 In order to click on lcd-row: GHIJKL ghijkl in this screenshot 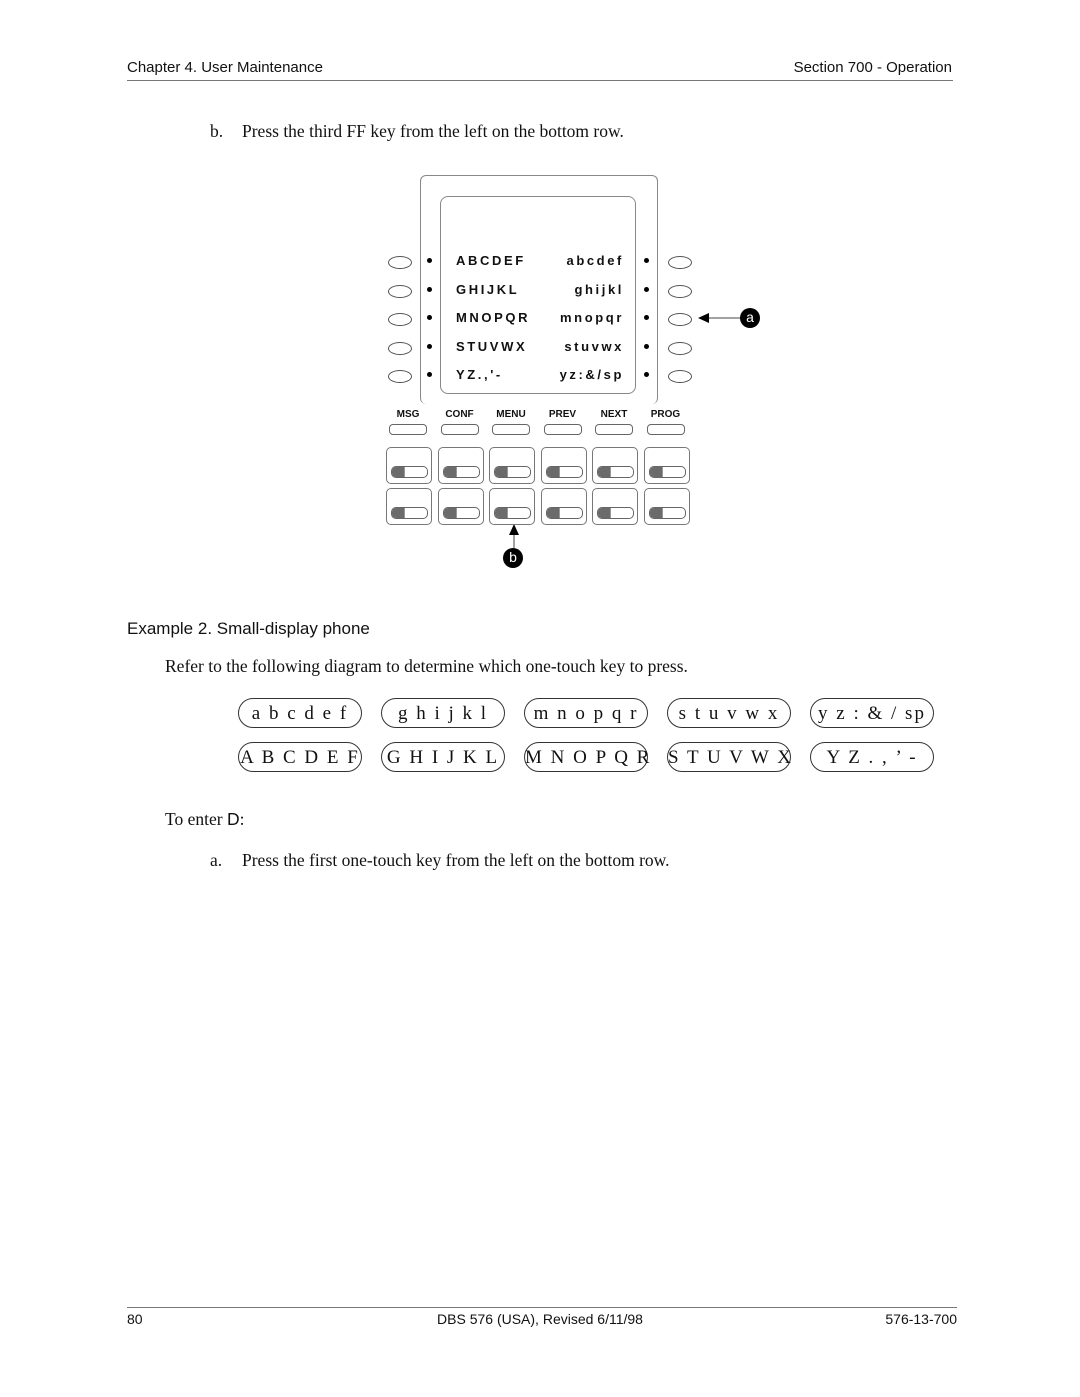, I will do `click(539, 292)`.